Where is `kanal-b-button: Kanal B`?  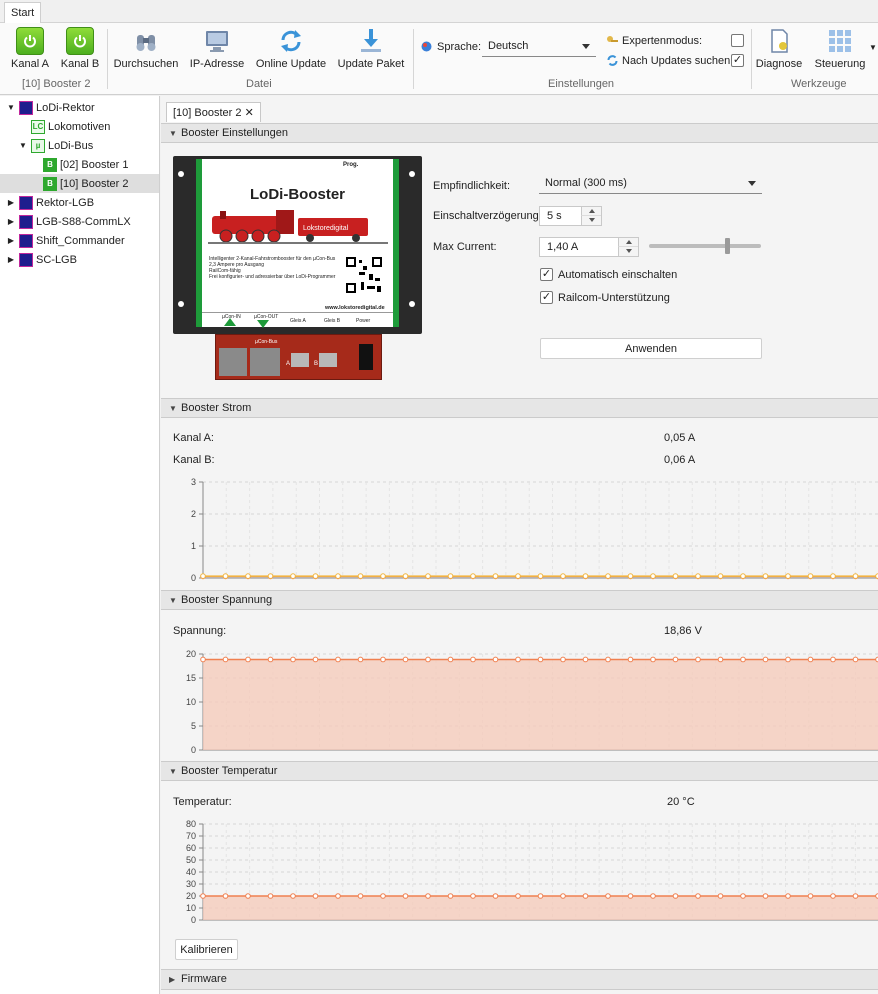 kanal-b-button: Kanal B is located at coordinates (80, 48).